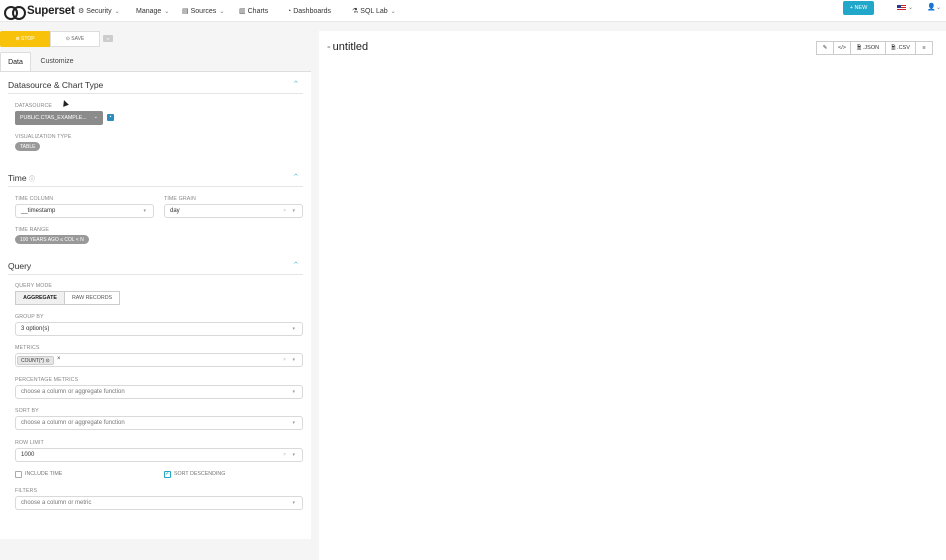 This screenshot has height=560, width=946. Describe the element at coordinates (27, 348) in the screenshot. I see `metrics-label: METRICS` at that location.